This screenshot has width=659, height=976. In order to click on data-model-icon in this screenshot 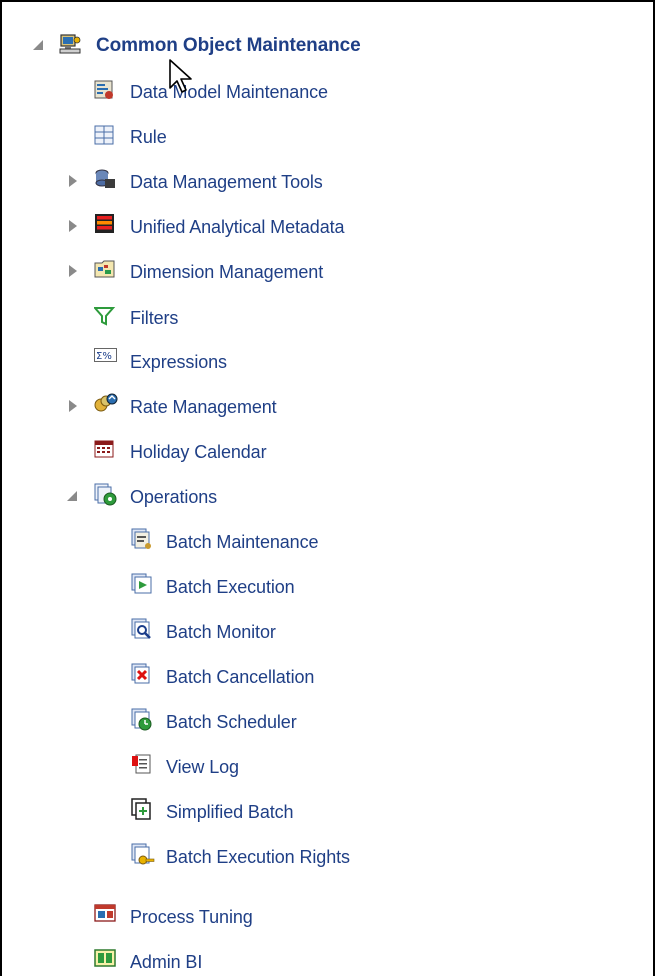, I will do `click(105, 91)`.